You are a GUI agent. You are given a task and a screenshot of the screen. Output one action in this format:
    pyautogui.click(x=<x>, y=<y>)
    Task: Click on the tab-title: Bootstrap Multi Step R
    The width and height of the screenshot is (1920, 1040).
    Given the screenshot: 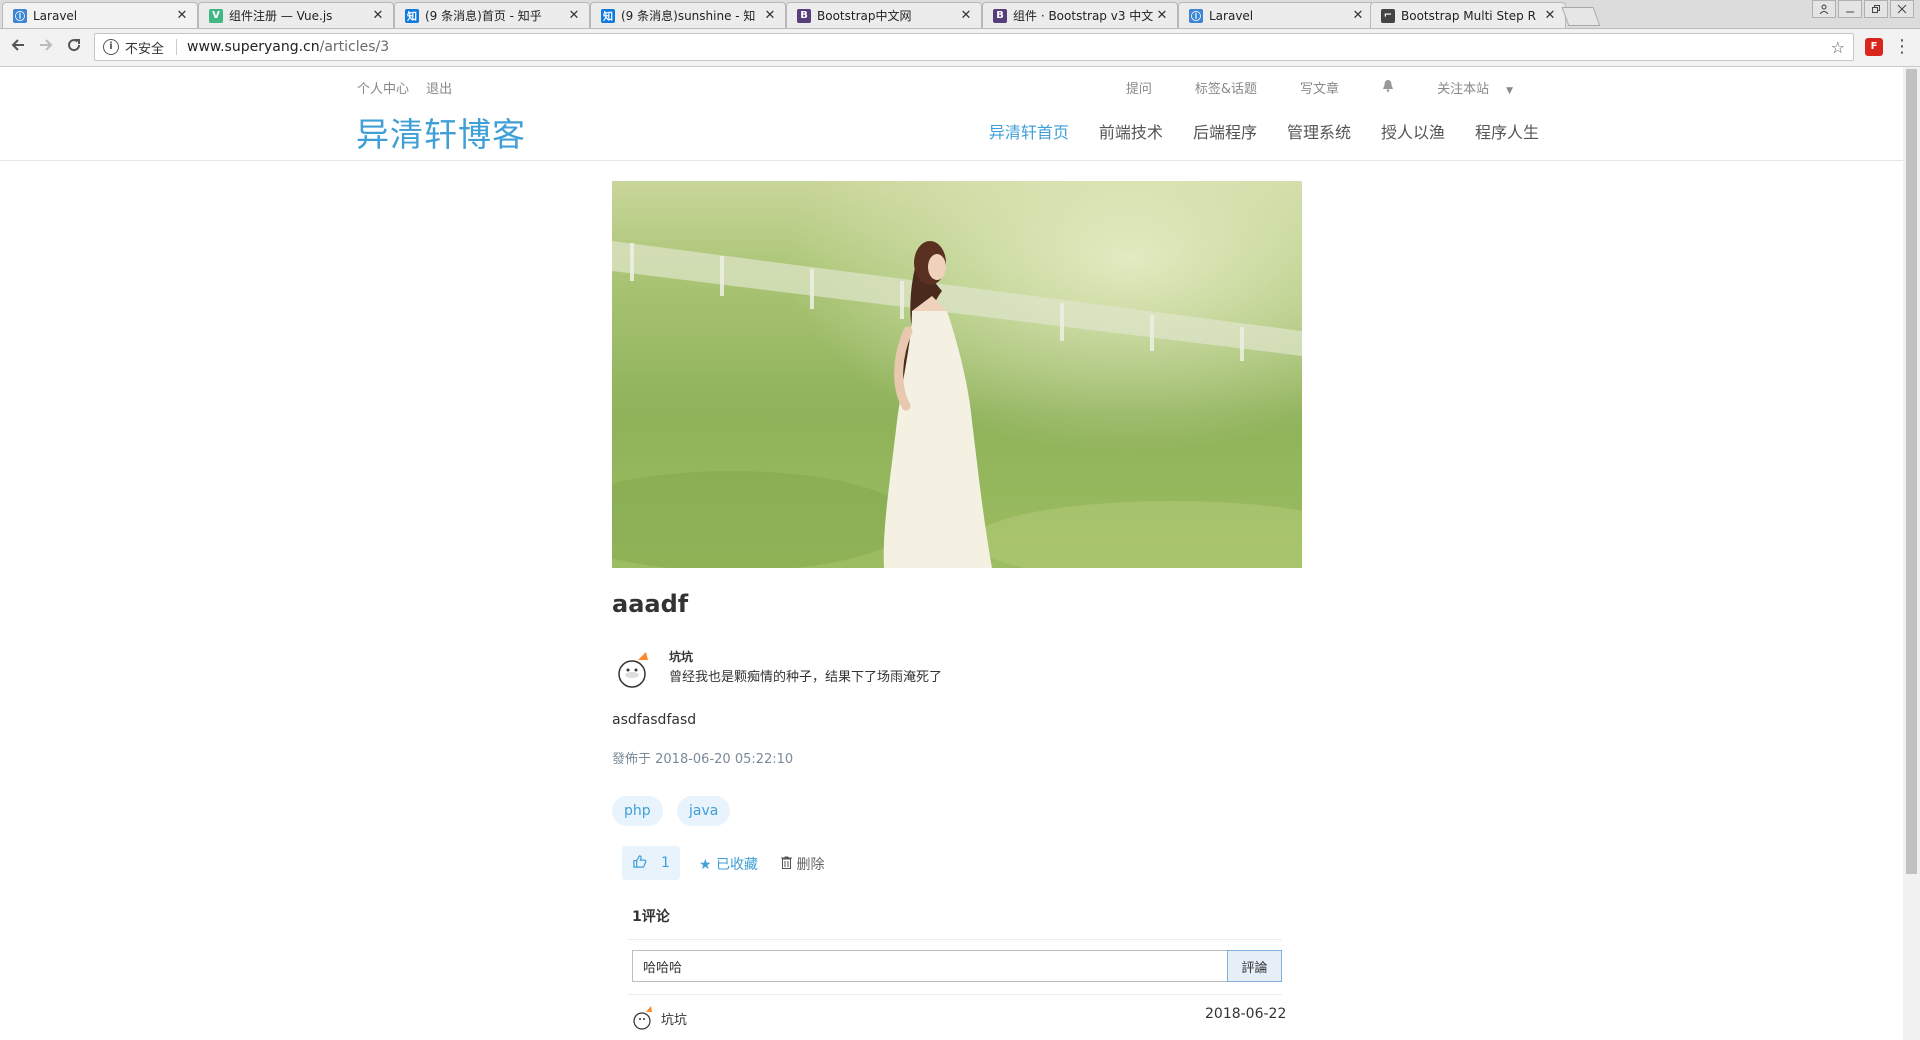 What is the action you would take?
    pyautogui.click(x=1468, y=15)
    